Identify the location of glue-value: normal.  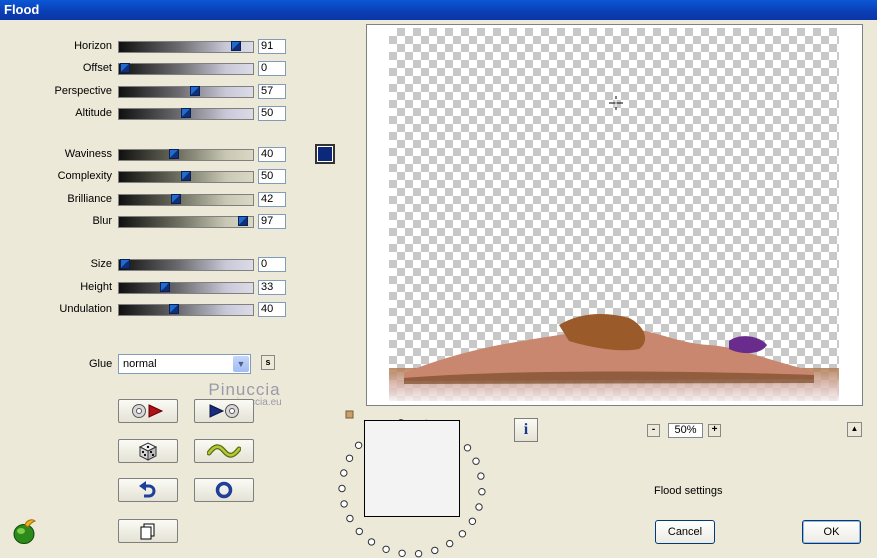
(140, 364).